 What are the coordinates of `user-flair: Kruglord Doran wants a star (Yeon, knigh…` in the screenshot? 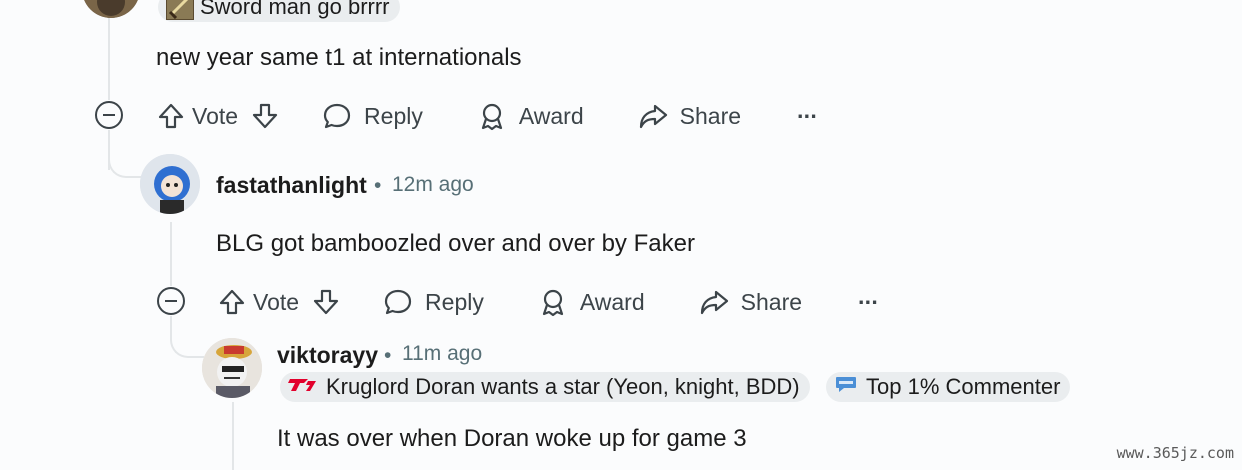 It's located at (545, 387).